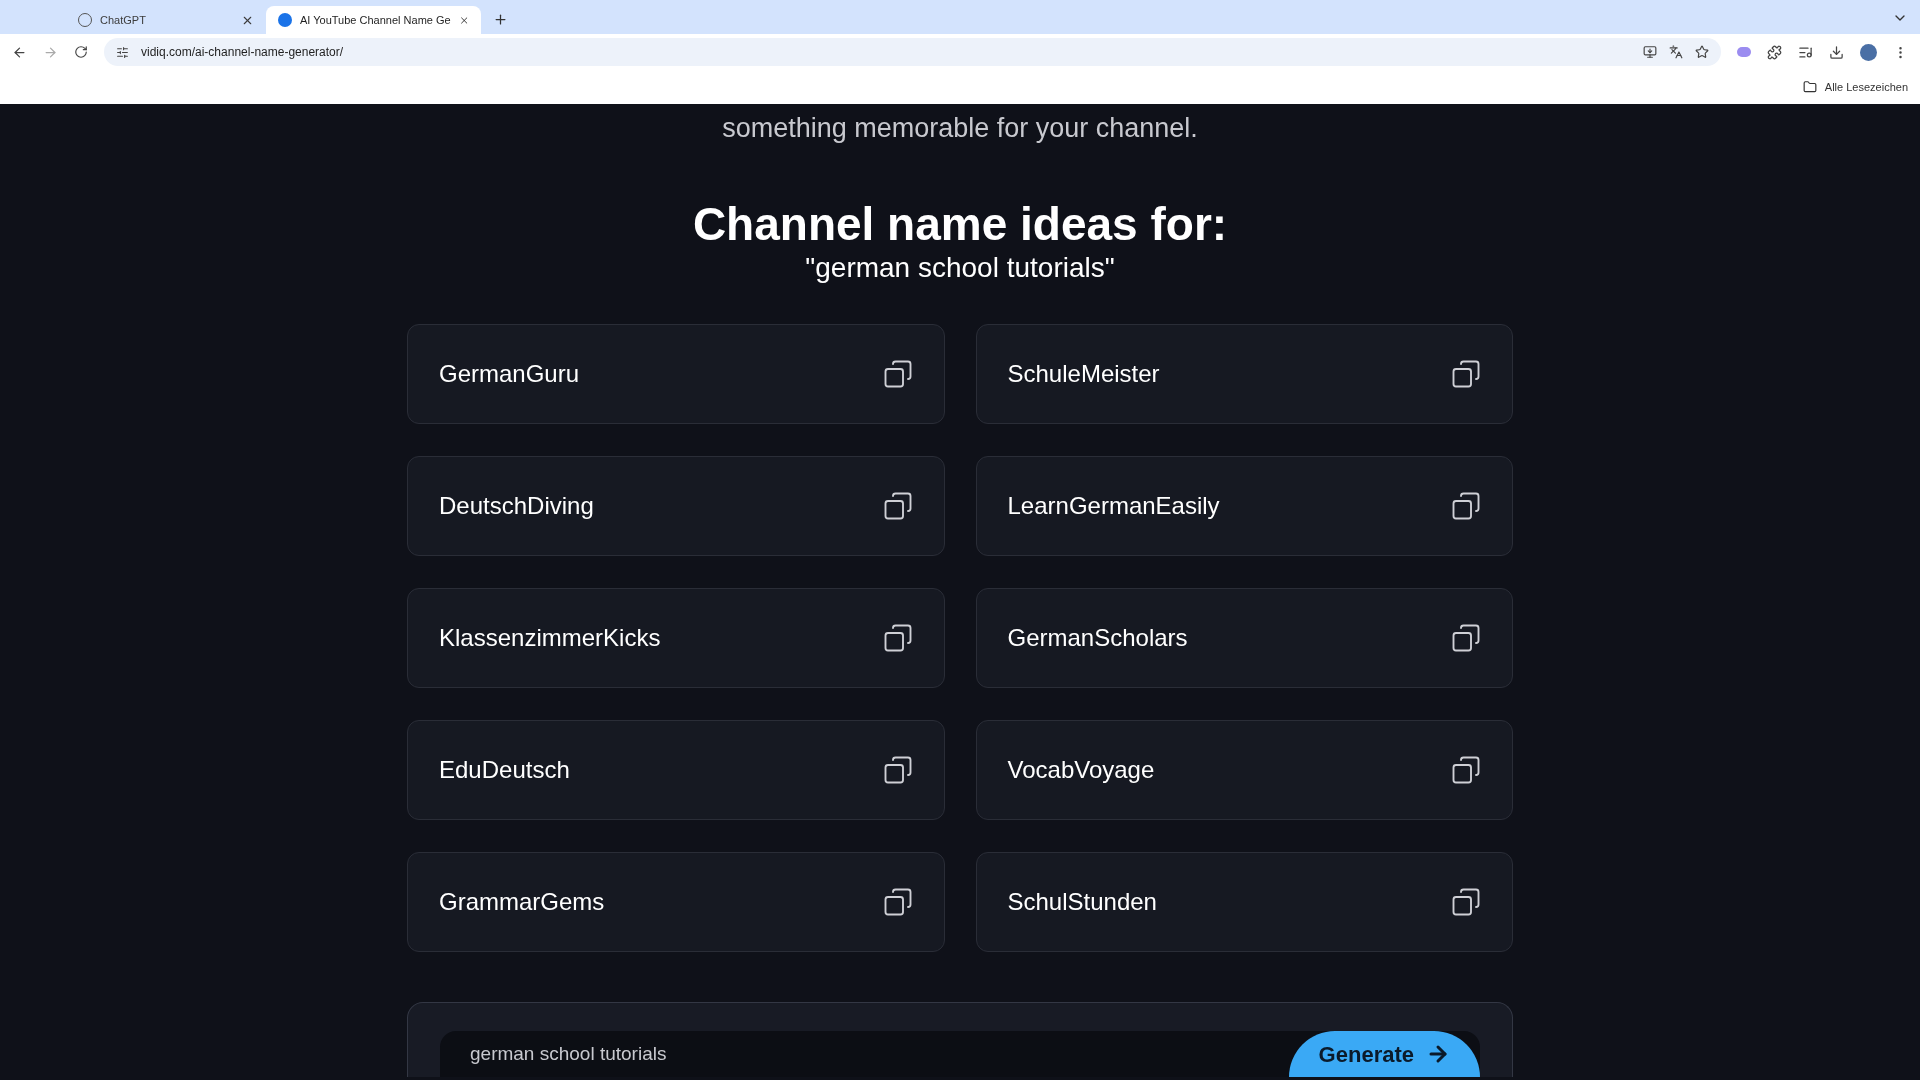 This screenshot has width=1920, height=1080. Describe the element at coordinates (1113, 506) in the screenshot. I see `channel-name: LearnGermanEasily` at that location.